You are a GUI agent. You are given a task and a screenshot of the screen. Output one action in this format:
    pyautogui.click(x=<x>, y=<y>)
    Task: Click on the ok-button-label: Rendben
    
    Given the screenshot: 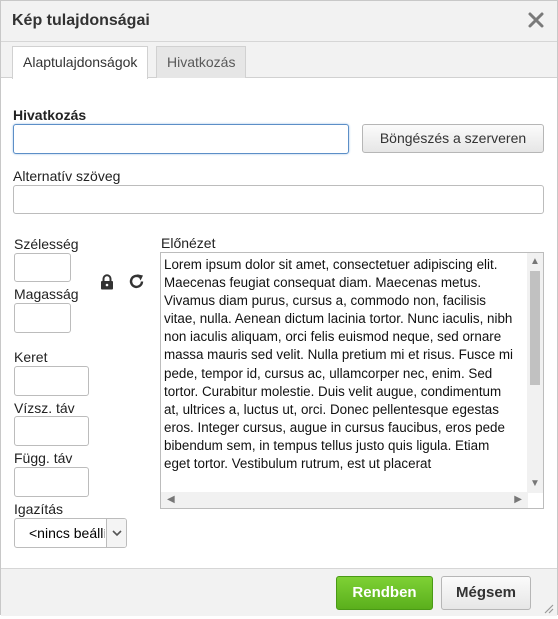 What is the action you would take?
    pyautogui.click(x=384, y=592)
    